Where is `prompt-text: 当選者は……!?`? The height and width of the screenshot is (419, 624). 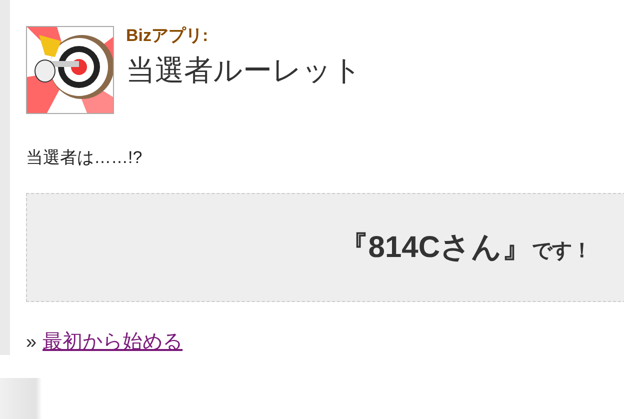
prompt-text: 当選者は……!? is located at coordinates (85, 158).